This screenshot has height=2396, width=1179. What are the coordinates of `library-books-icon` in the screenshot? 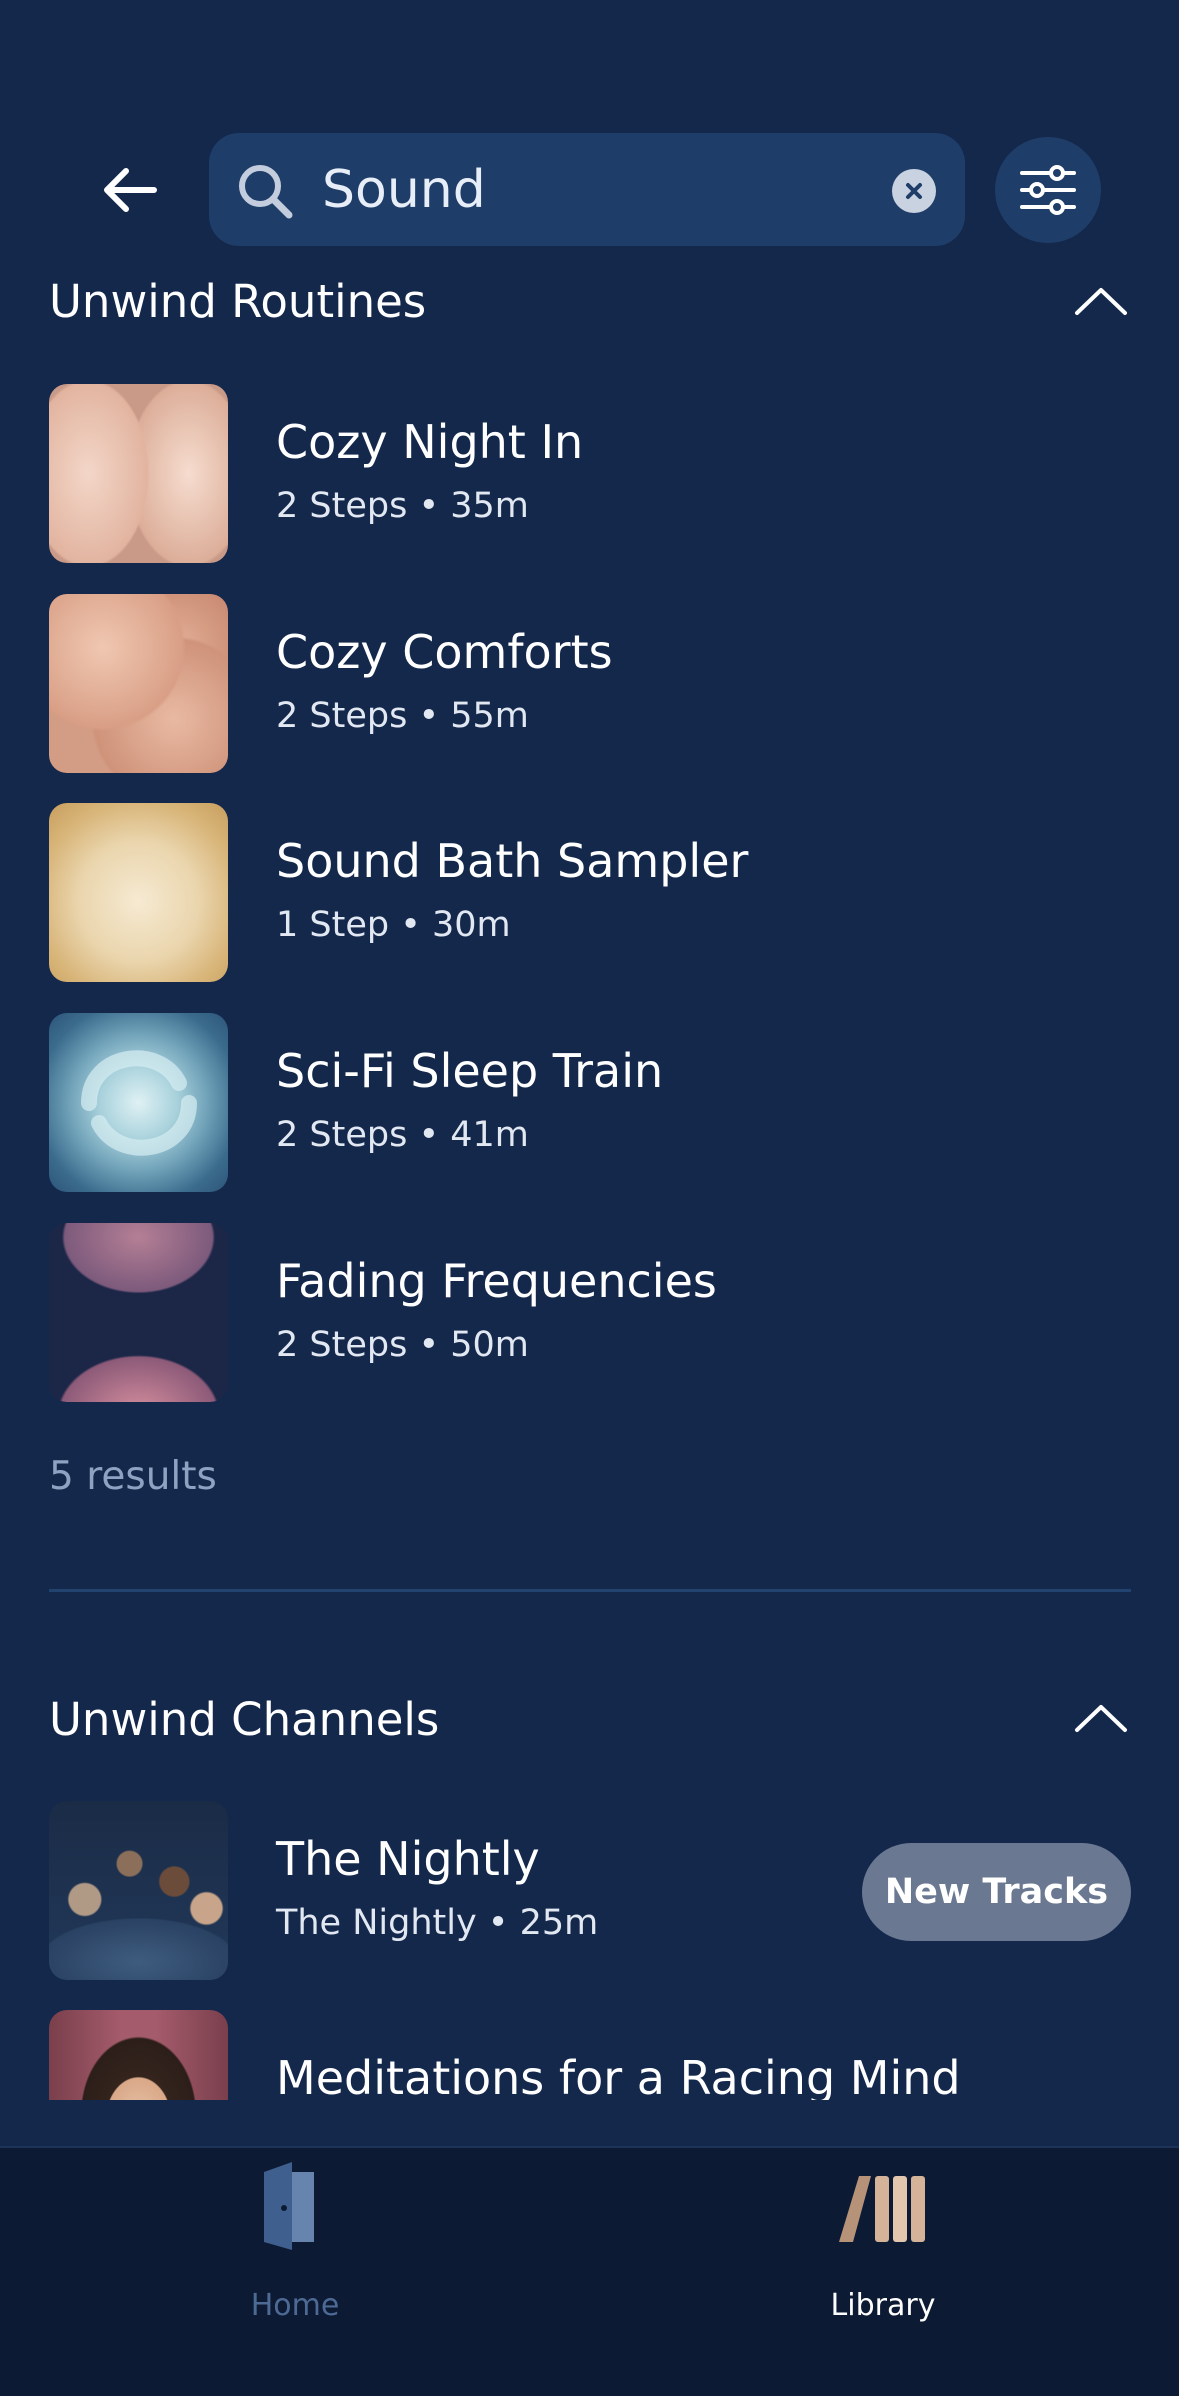 It's located at (882, 2209).